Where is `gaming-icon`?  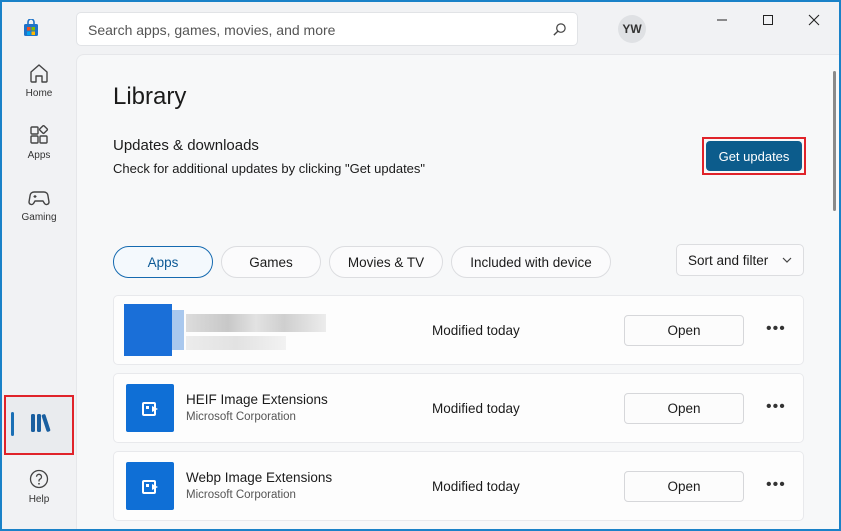 gaming-icon is located at coordinates (39, 198).